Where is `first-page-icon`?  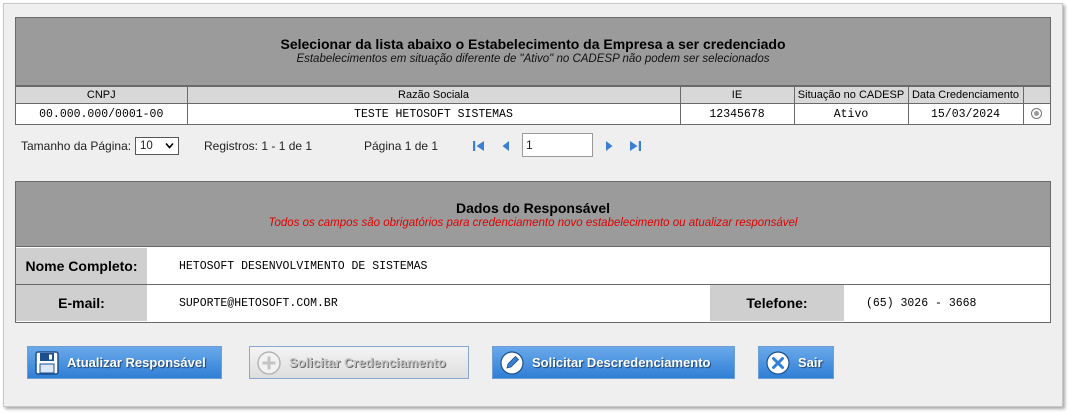
first-page-icon is located at coordinates (479, 146).